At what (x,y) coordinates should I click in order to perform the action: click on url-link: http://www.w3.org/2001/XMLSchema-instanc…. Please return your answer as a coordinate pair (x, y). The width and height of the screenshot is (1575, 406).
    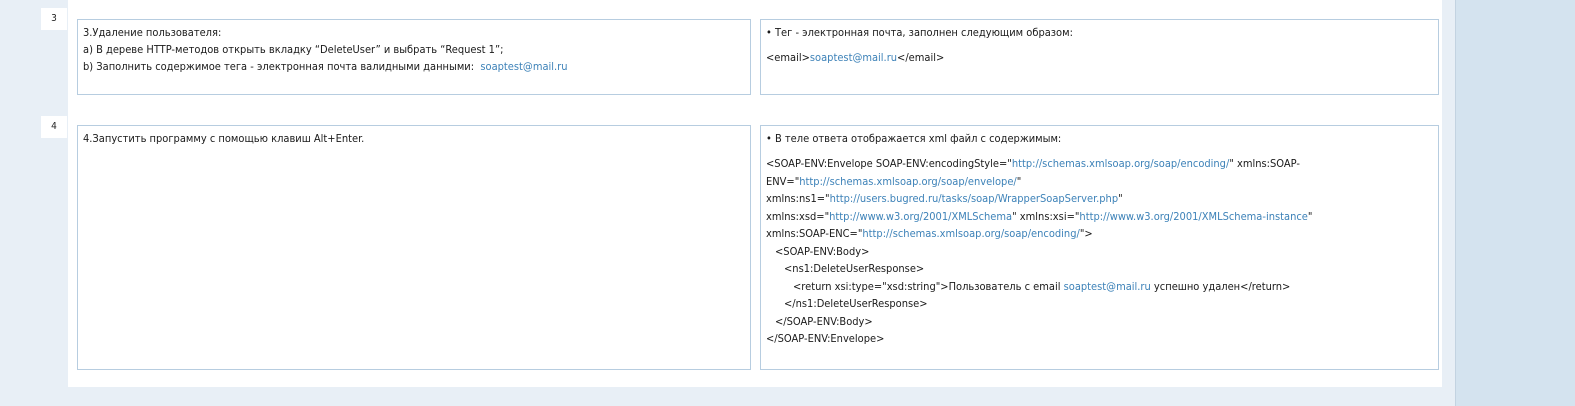
    Looking at the image, I should click on (1193, 216).